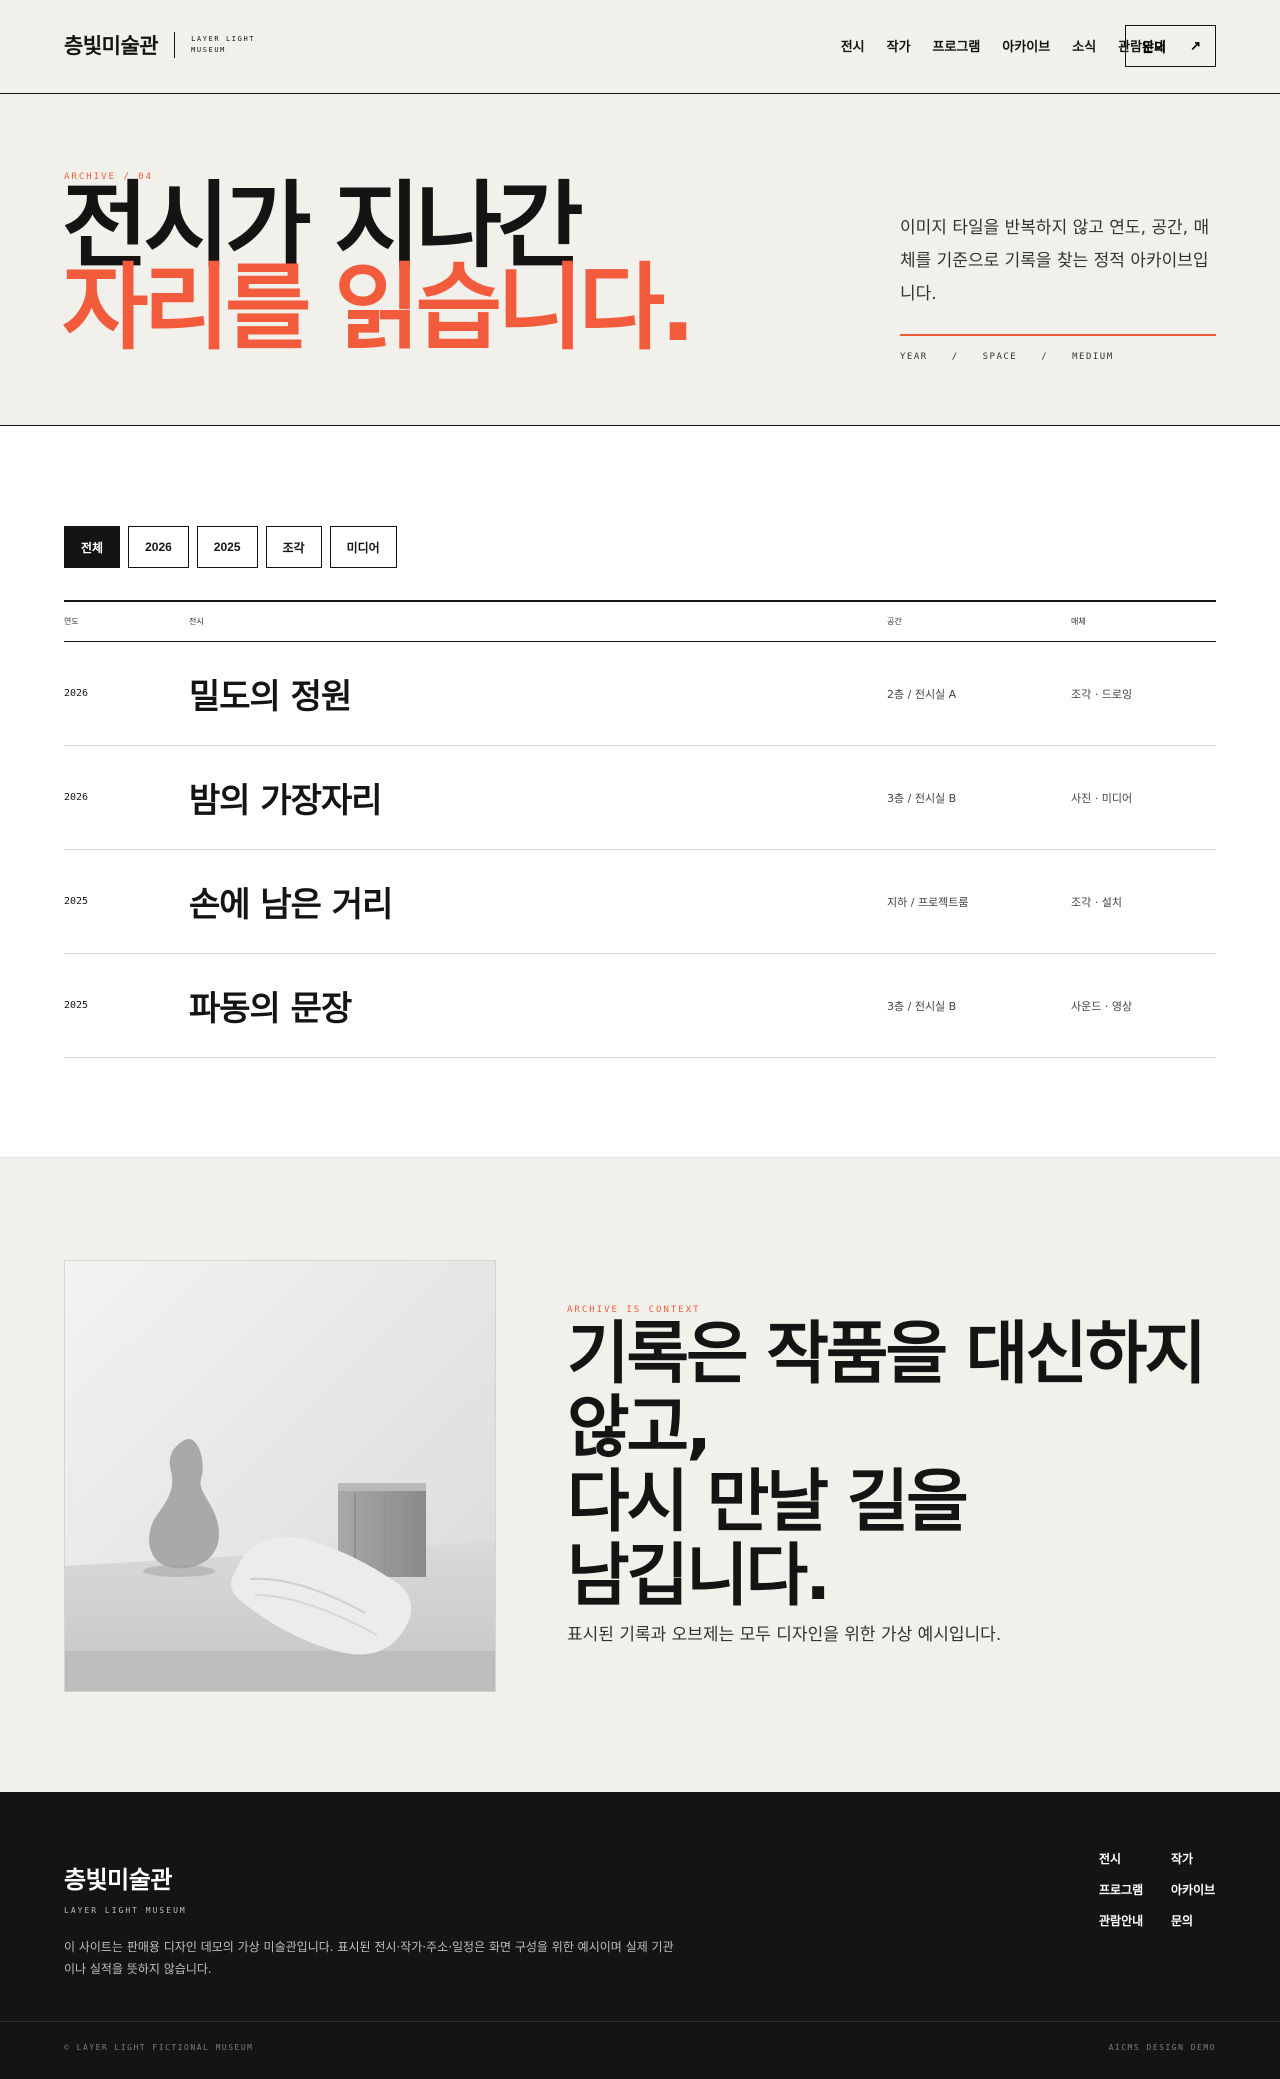  What do you see at coordinates (1058, 335) in the screenshot?
I see `hero-accent-rule` at bounding box center [1058, 335].